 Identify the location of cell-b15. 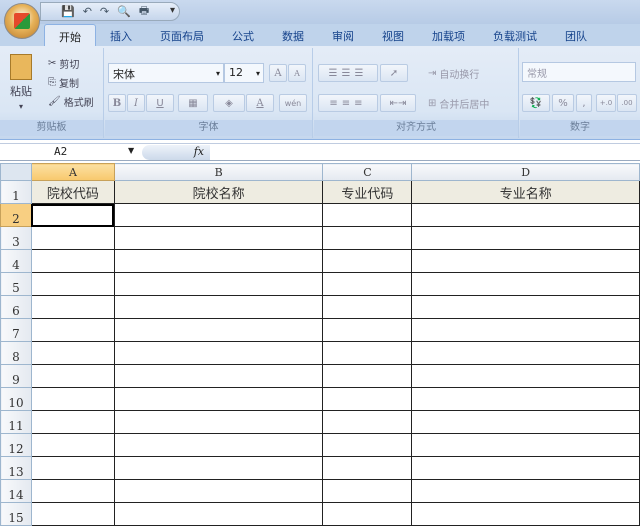
(218, 514).